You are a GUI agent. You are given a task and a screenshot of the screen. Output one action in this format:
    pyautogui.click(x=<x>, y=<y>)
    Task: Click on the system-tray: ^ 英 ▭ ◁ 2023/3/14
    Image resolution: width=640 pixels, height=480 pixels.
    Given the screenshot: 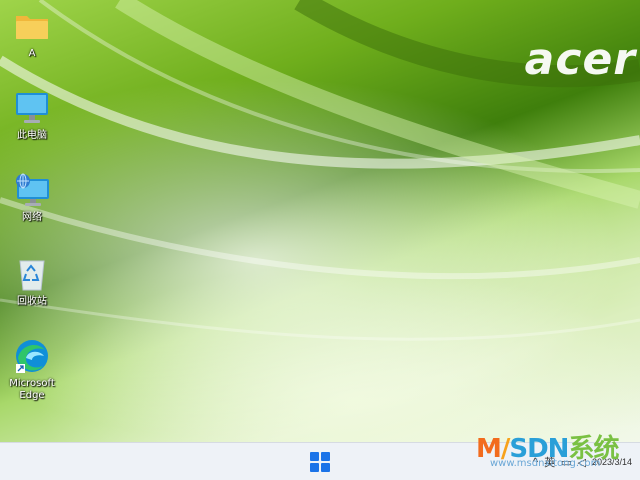 What is the action you would take?
    pyautogui.click(x=582, y=462)
    